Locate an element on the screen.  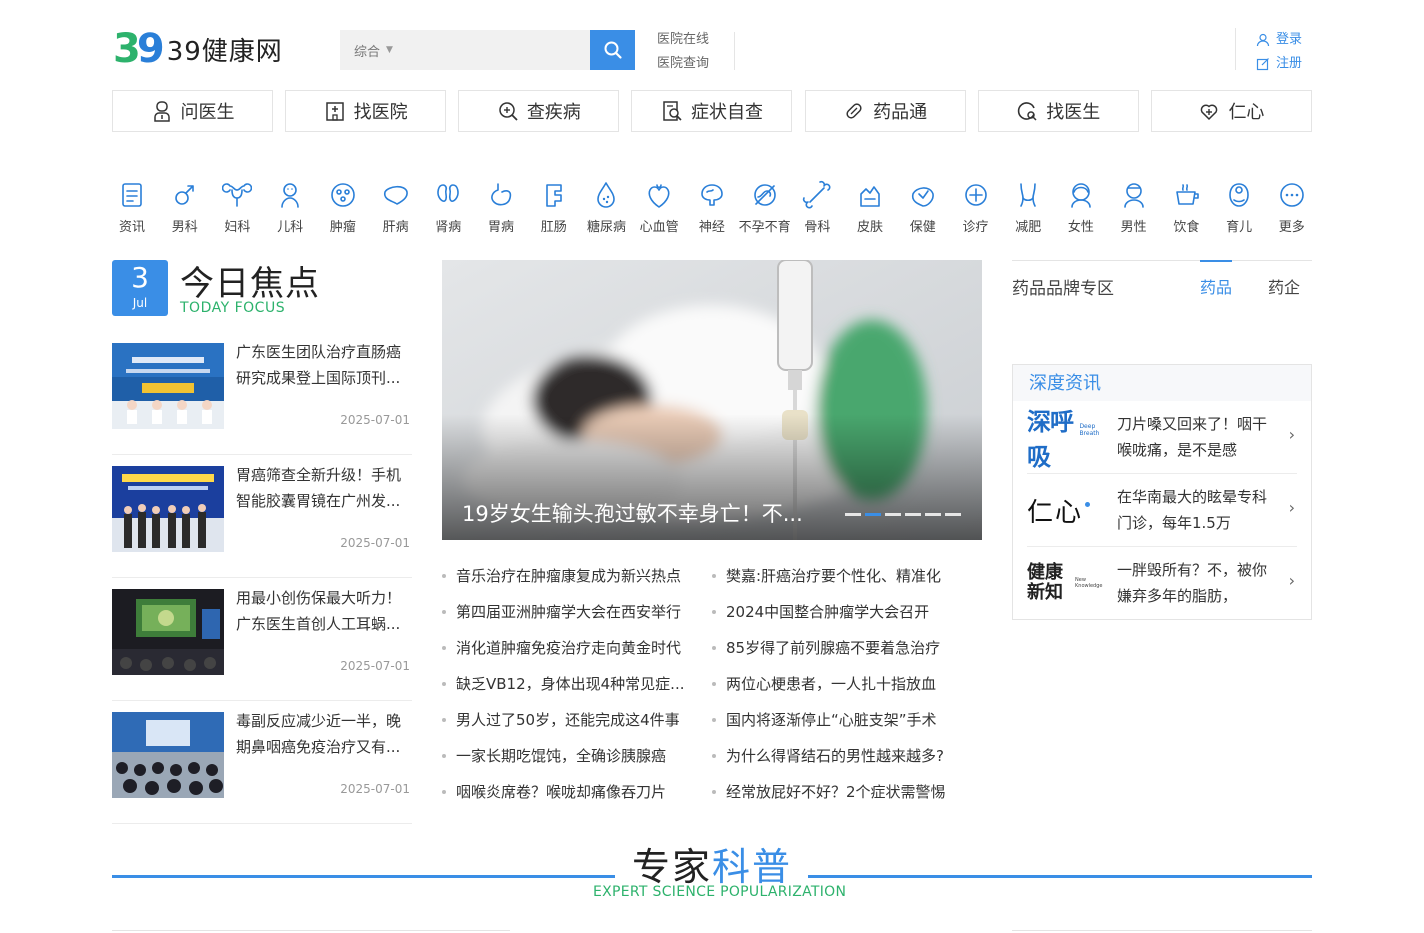
category-kidney: 肾病 is located at coordinates (448, 207).